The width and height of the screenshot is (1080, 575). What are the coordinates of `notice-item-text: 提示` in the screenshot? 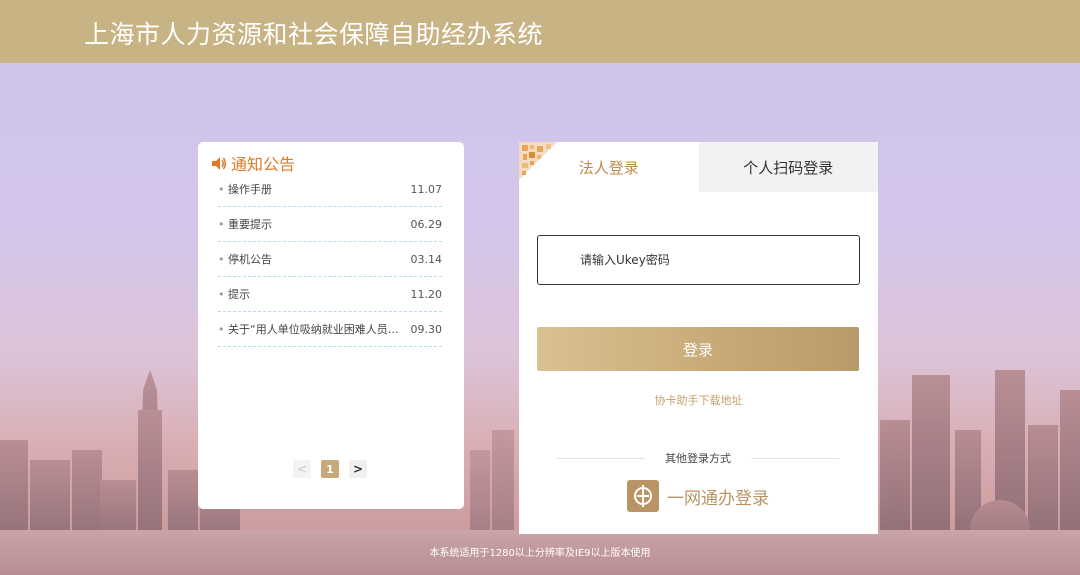 It's located at (234, 294).